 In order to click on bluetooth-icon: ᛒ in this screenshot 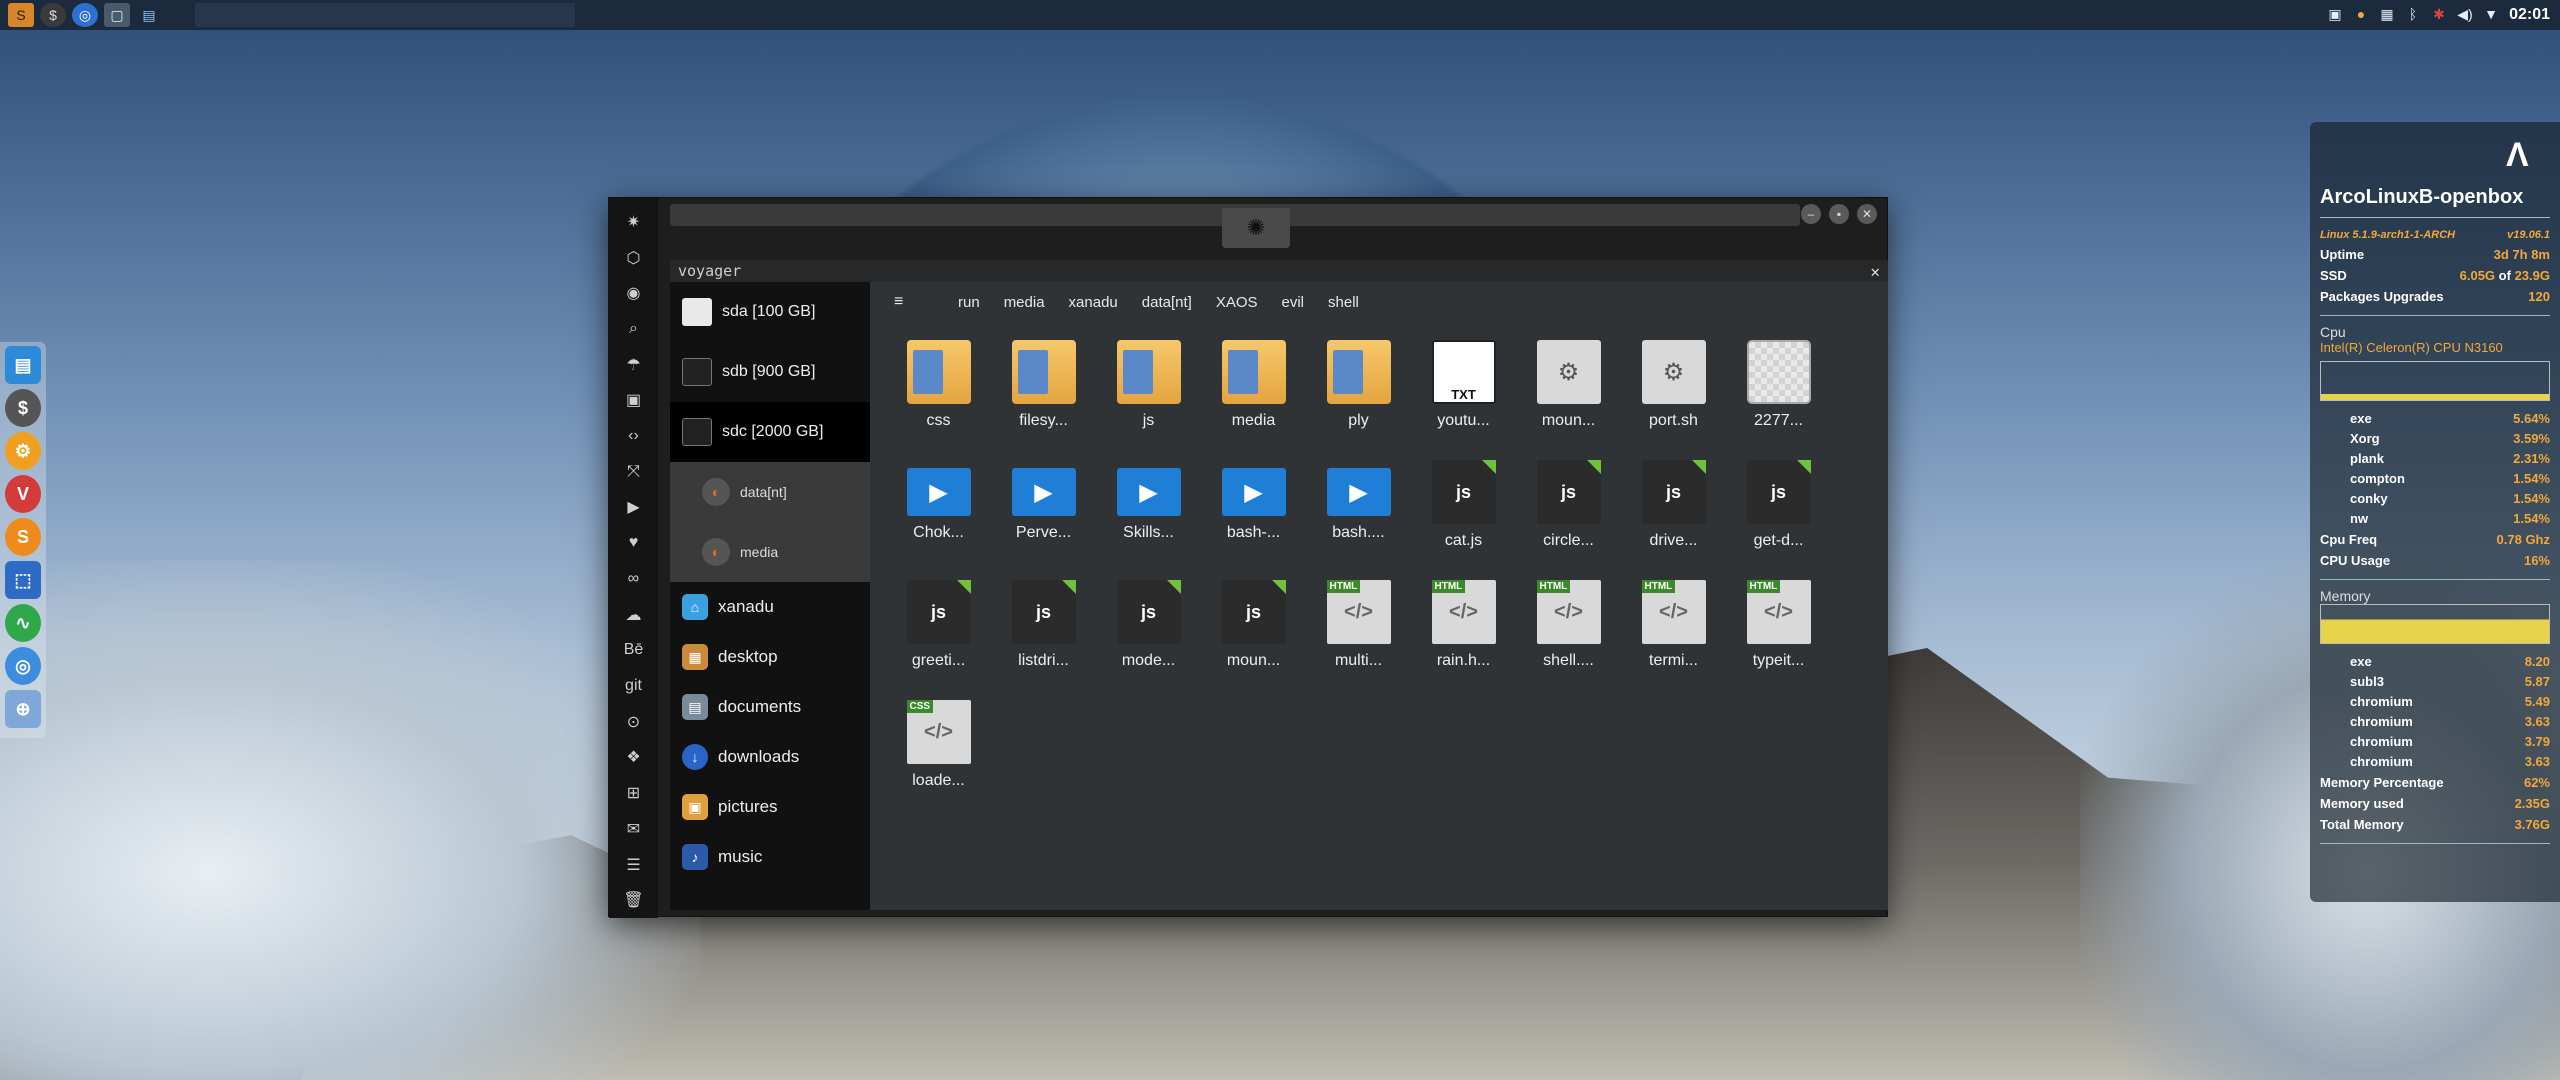, I will do `click(2413, 14)`.